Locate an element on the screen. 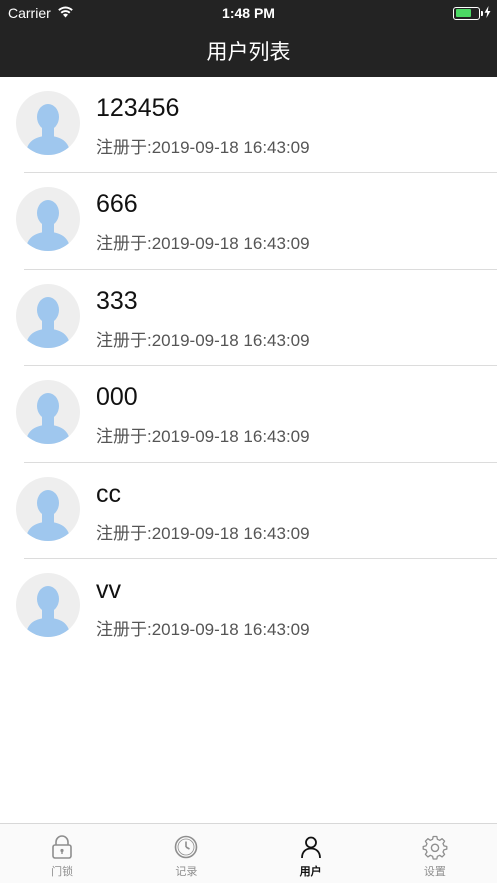  tab-lock: 门锁 is located at coordinates (62, 853).